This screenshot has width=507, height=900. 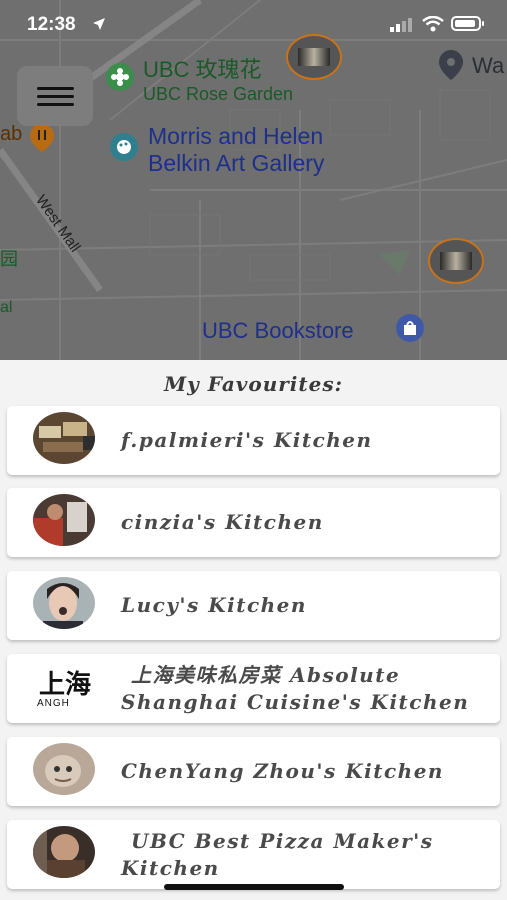 I want to click on poi-gallery-line1: Morris and Helen, so click(x=235, y=136).